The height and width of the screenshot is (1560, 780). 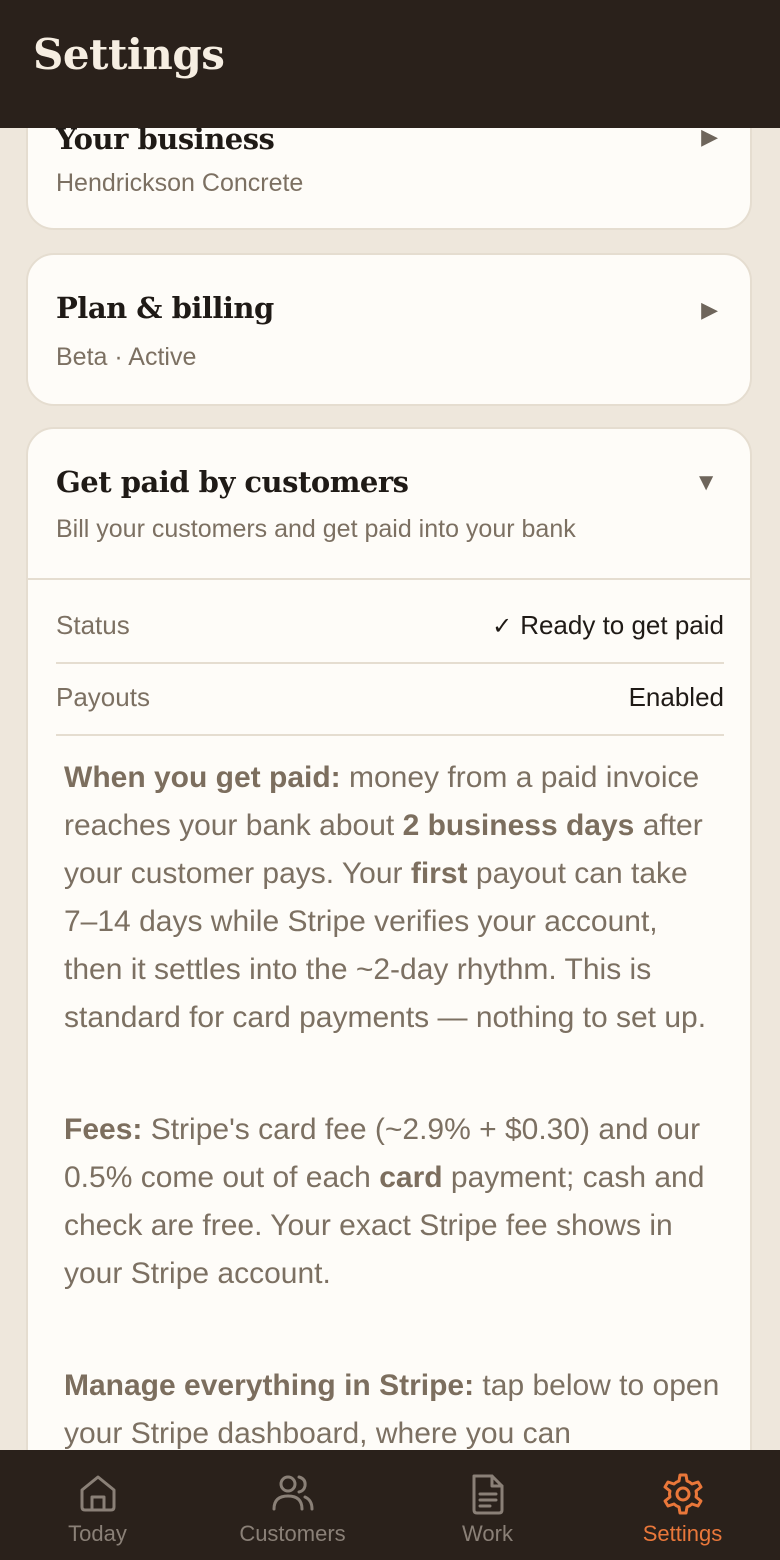 What do you see at coordinates (389, 579) in the screenshot?
I see `card-divider` at bounding box center [389, 579].